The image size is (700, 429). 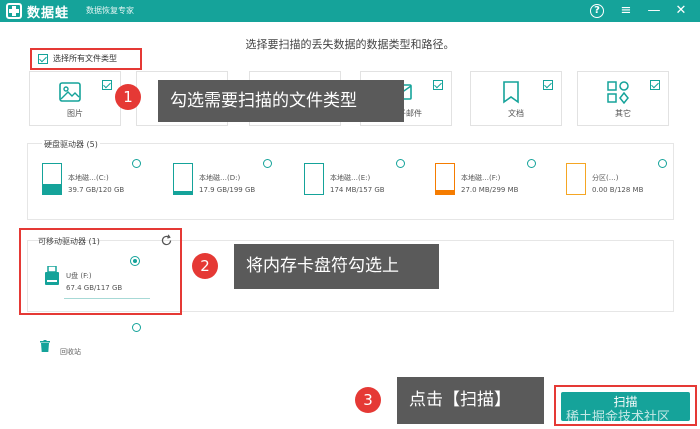 I want to click on drive-name: 本地磁…(C:), so click(x=88, y=178).